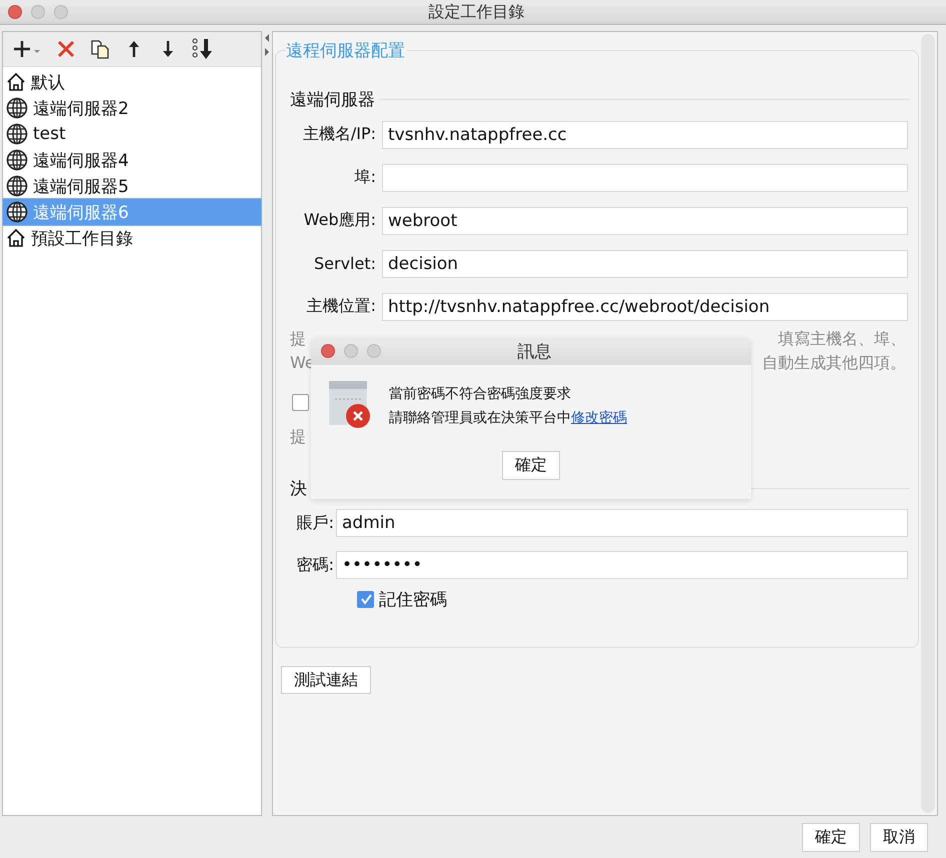  What do you see at coordinates (645, 220) in the screenshot?
I see `input-field: webroot` at bounding box center [645, 220].